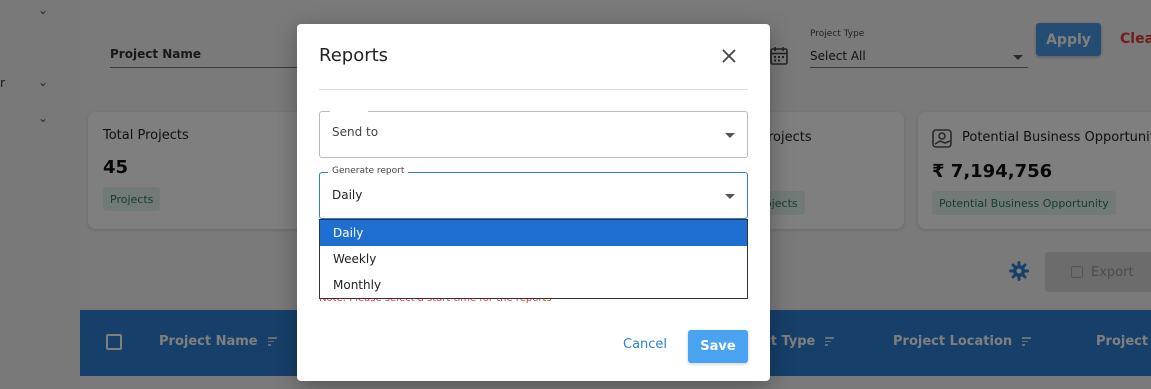  I want to click on generate-report-select: Generate report Daily, so click(533, 192).